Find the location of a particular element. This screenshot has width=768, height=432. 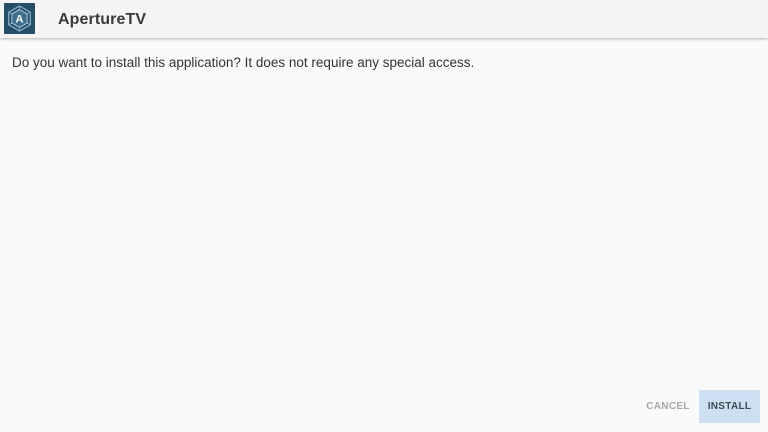

app-title: ApertureTV is located at coordinates (102, 19).